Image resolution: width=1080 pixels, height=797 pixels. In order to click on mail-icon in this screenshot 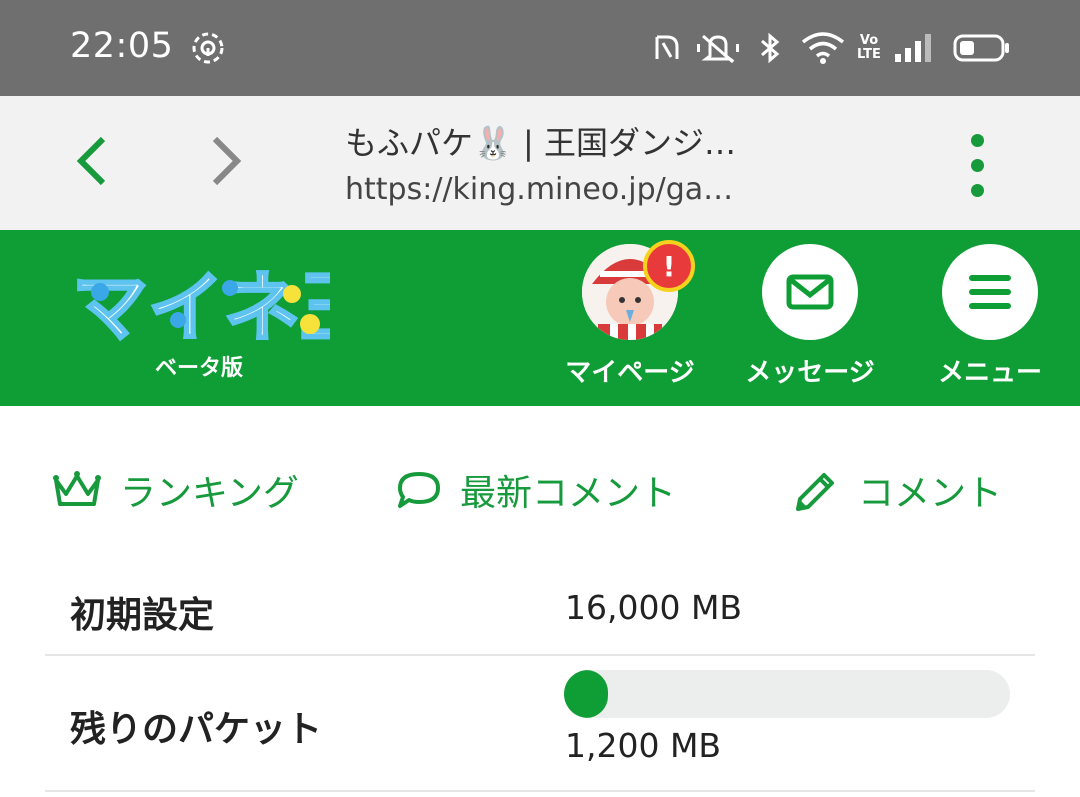, I will do `click(810, 292)`.